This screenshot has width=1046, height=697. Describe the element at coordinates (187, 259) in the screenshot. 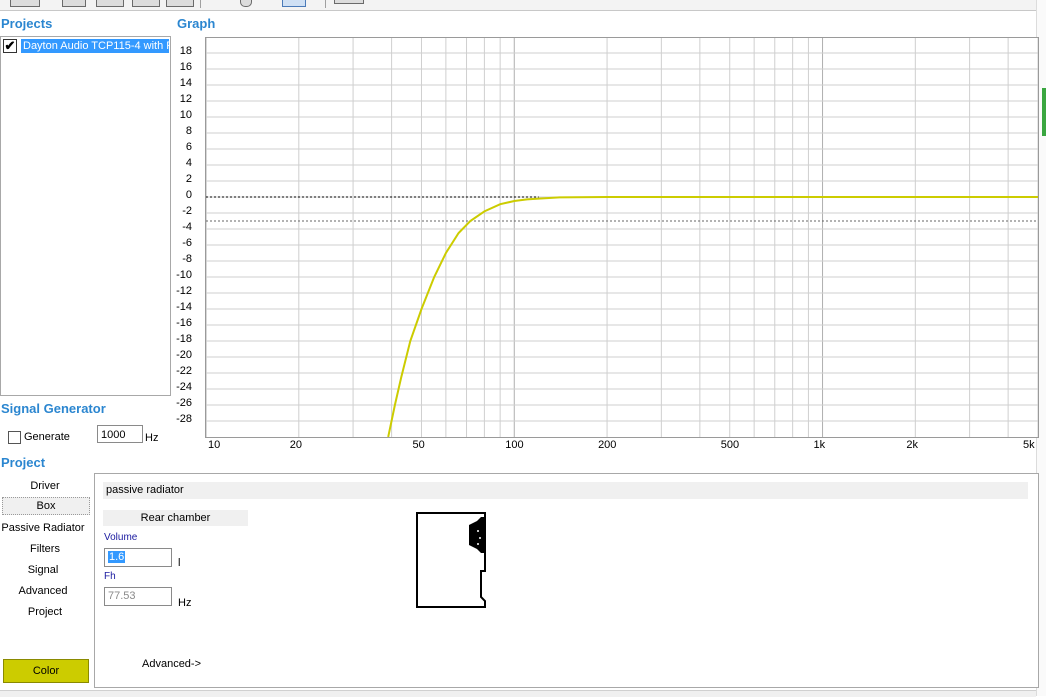

I see `y-tick-label: -8` at that location.